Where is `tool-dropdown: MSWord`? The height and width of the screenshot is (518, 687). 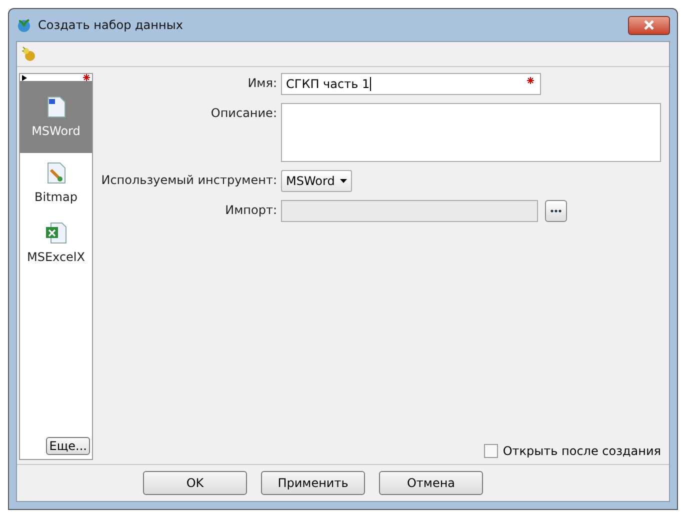 tool-dropdown: MSWord is located at coordinates (316, 181).